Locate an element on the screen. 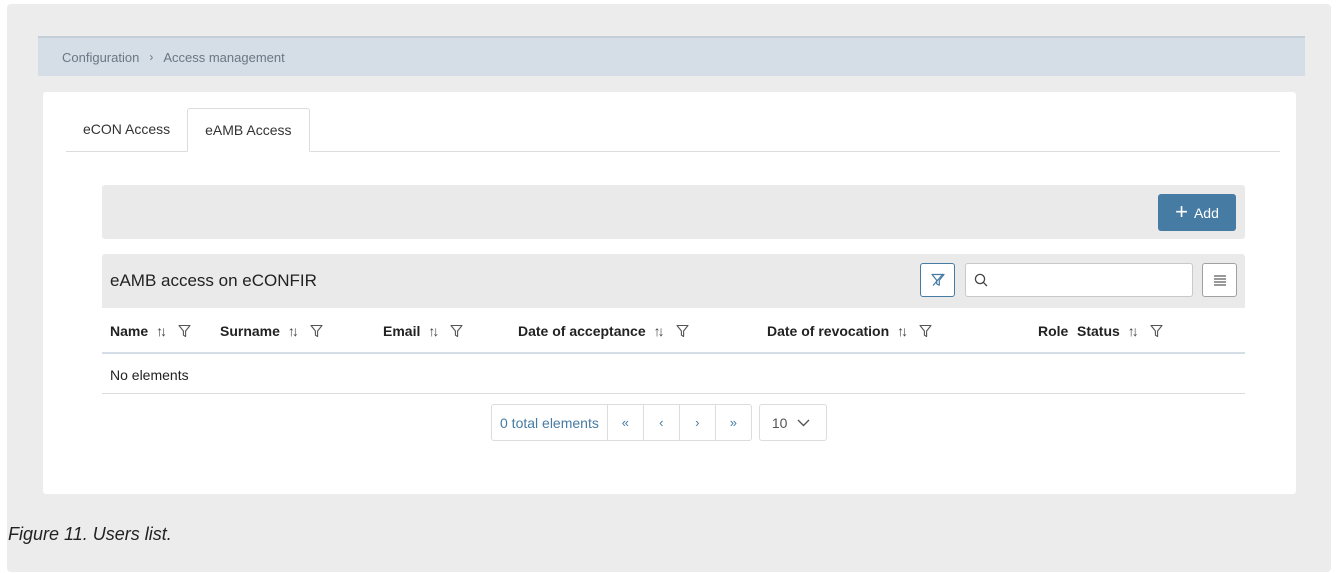 This screenshot has height=573, width=1336. column-header-status: Status ↑↓ is located at coordinates (1120, 331).